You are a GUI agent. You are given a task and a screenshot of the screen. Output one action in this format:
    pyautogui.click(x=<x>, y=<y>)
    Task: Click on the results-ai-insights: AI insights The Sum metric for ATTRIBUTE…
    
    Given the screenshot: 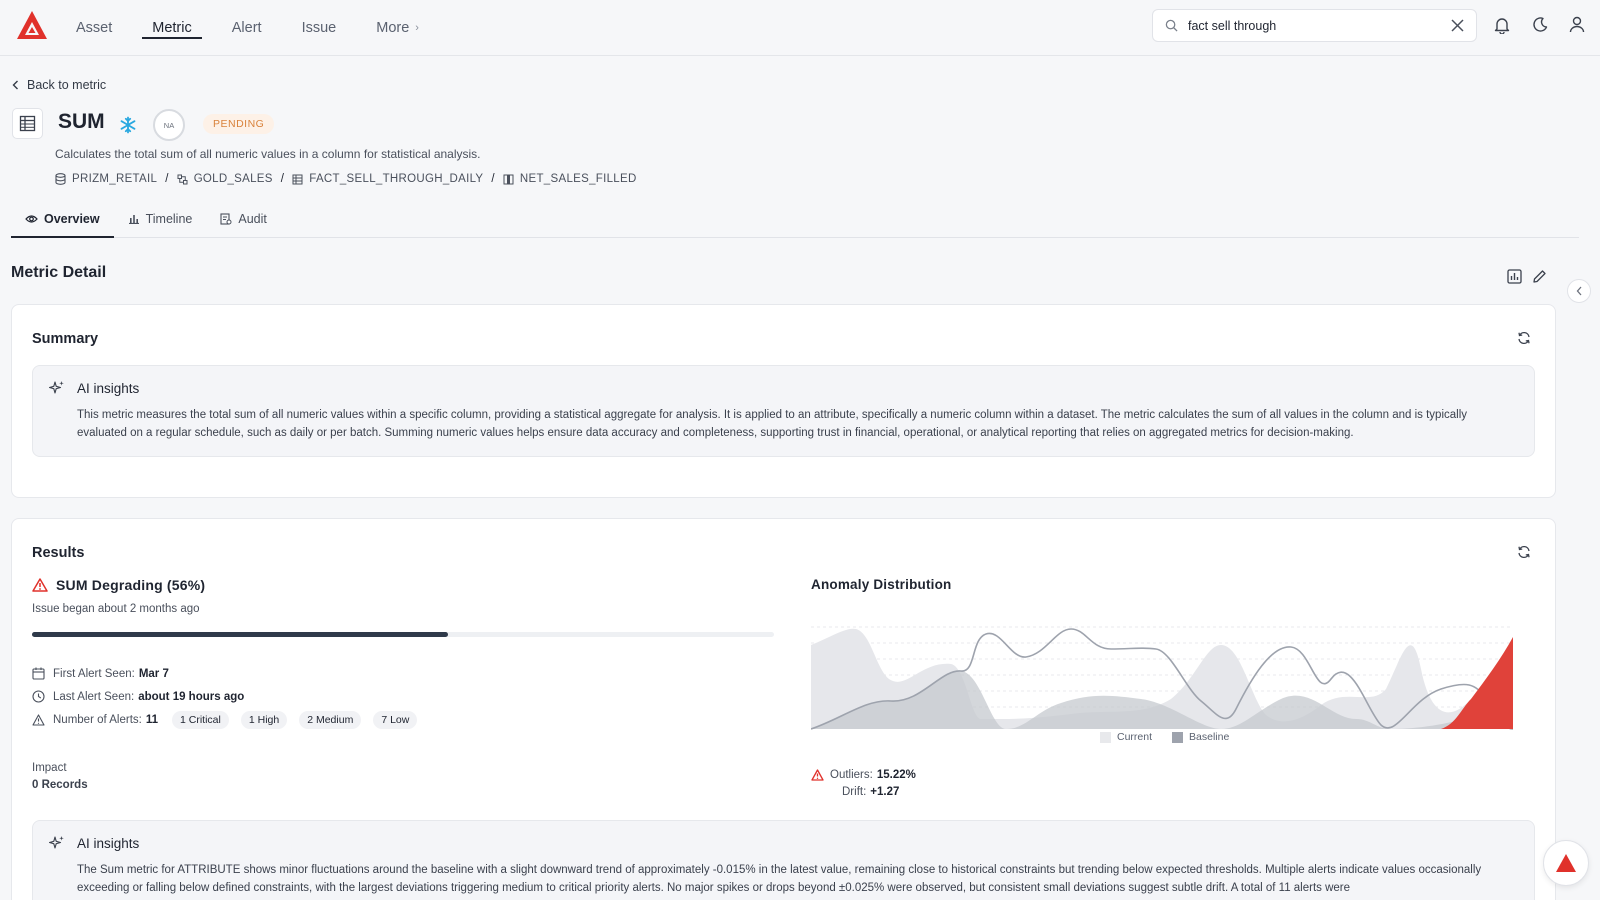 What is the action you would take?
    pyautogui.click(x=783, y=860)
    